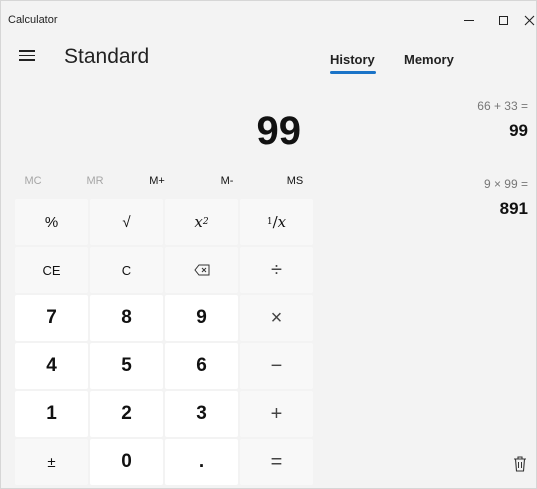 The image size is (537, 489). What do you see at coordinates (201, 366) in the screenshot?
I see `digit-6-button: 6` at bounding box center [201, 366].